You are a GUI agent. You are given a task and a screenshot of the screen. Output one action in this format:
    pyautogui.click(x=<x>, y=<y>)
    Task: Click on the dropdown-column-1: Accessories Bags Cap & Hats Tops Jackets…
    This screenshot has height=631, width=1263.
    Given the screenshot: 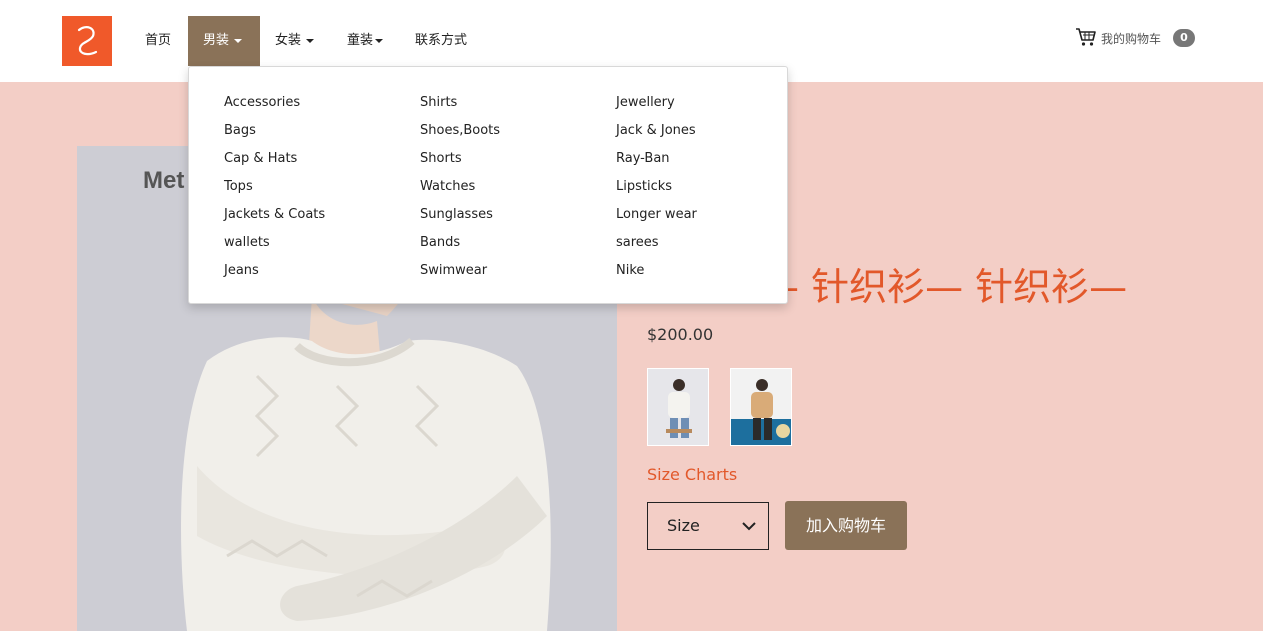 What is the action you would take?
    pyautogui.click(x=274, y=189)
    